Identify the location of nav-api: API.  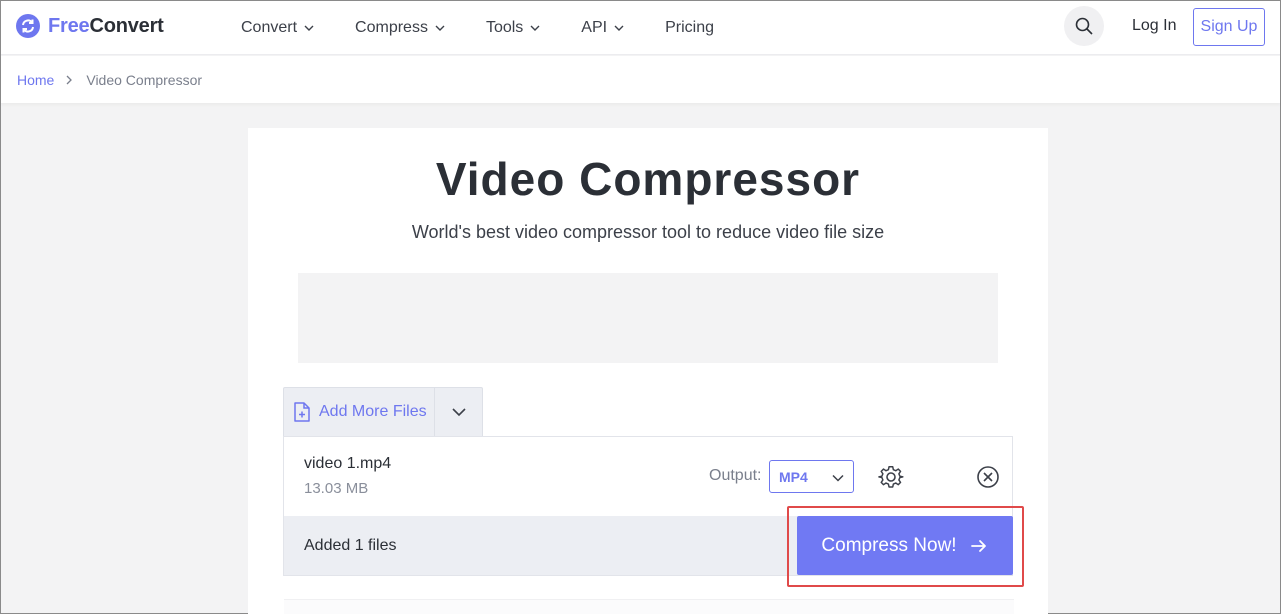
(603, 28).